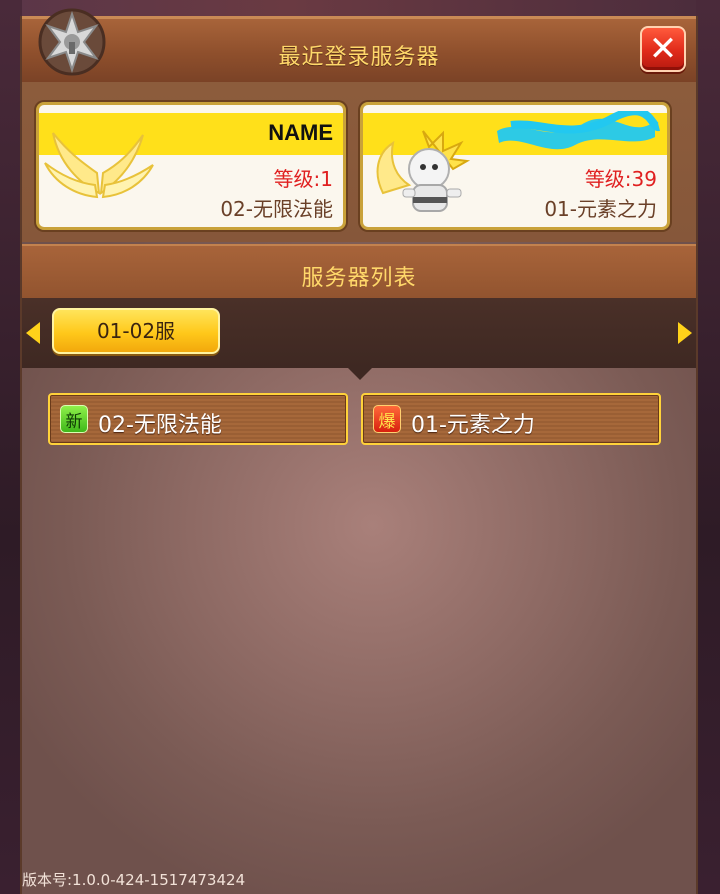  Describe the element at coordinates (387, 419) in the screenshot. I see `hot-server-tag: 爆` at that location.